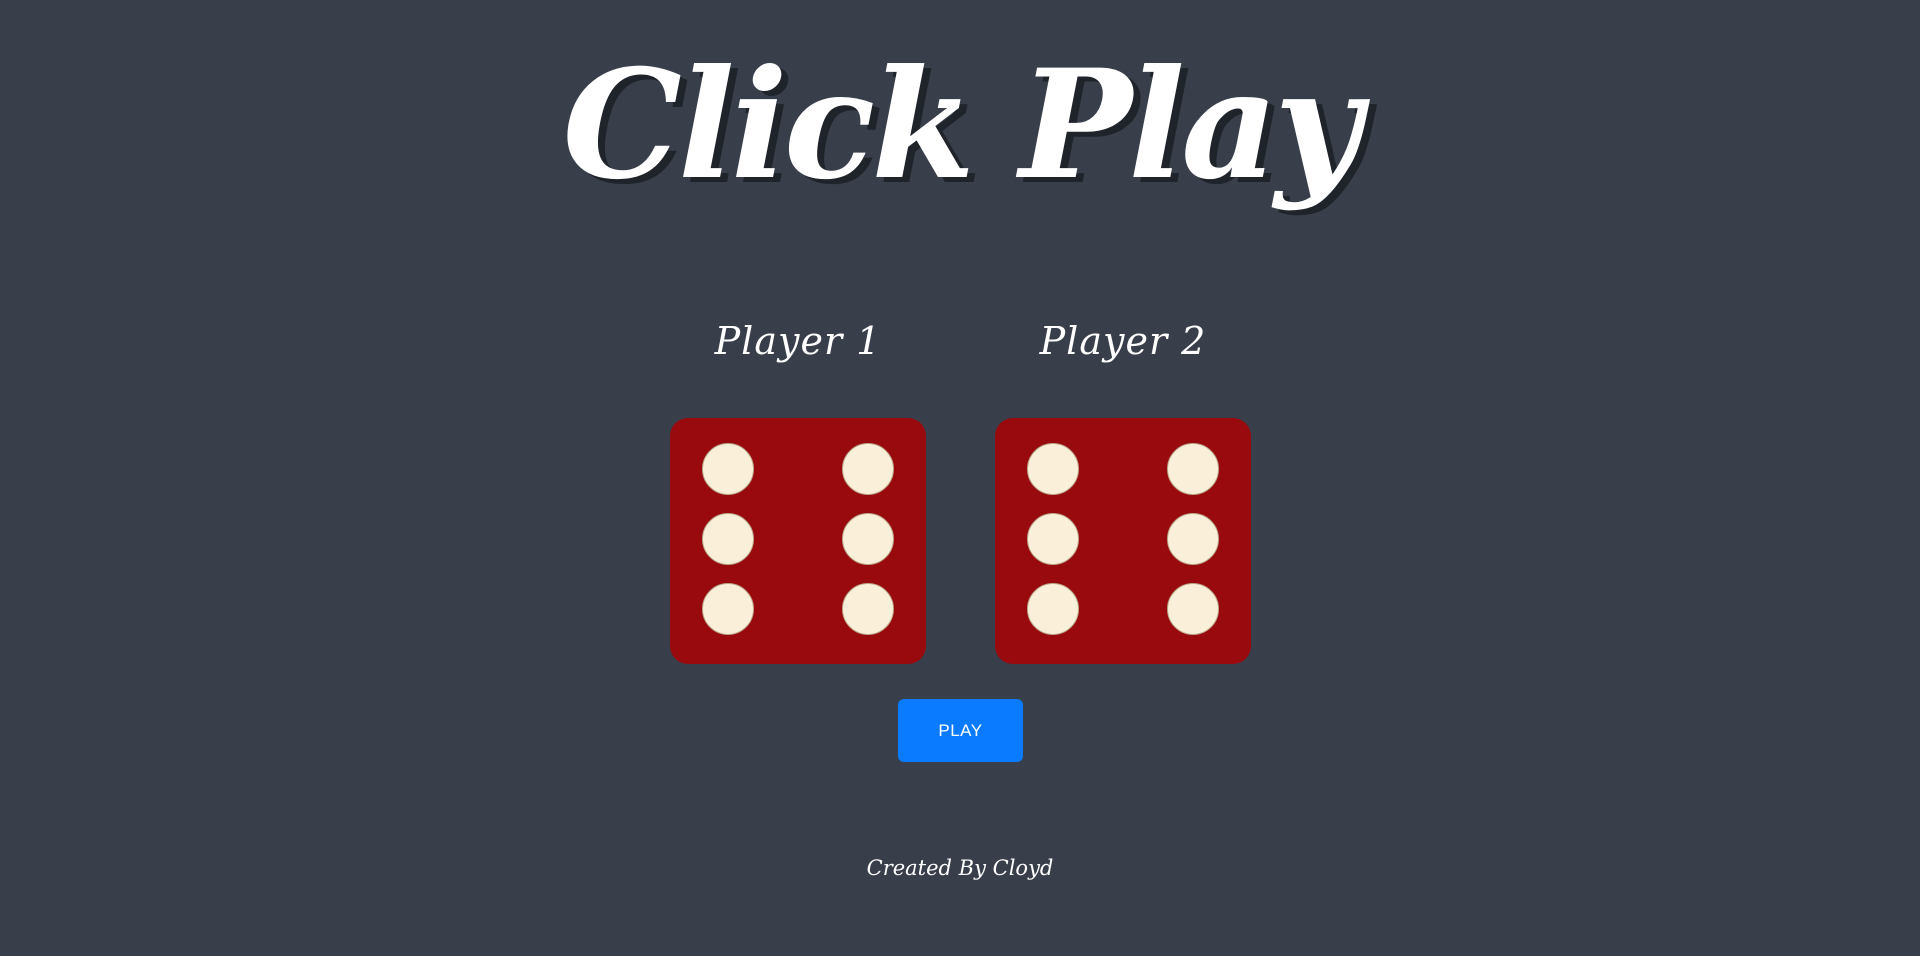 This screenshot has width=1920, height=956. Describe the element at coordinates (960, 868) in the screenshot. I see `footer-credit: Created By Cloyd` at that location.